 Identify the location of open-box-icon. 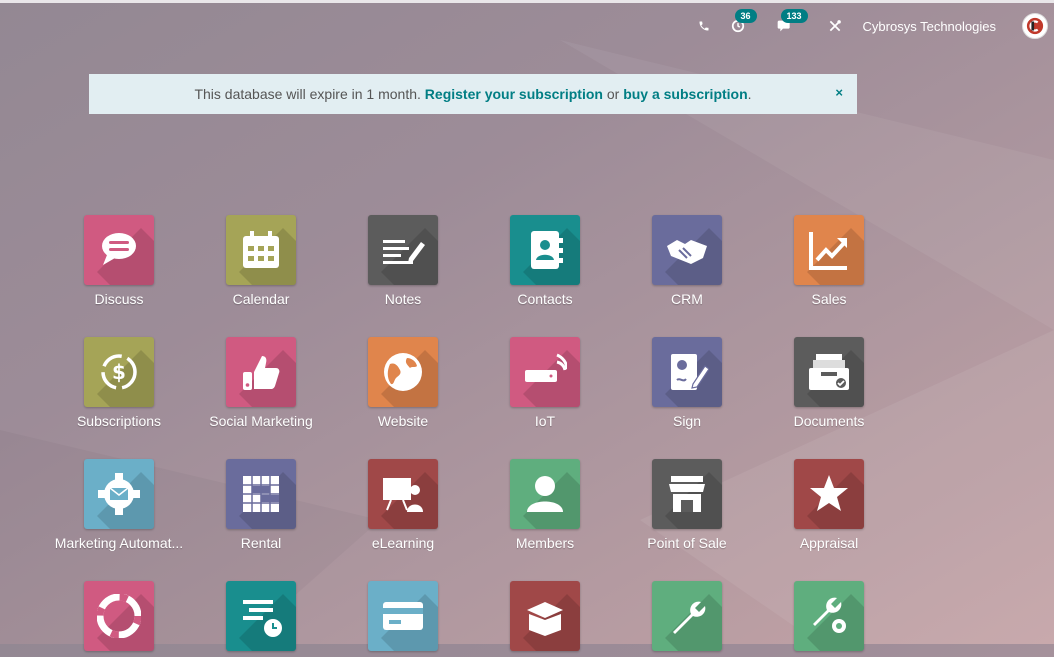
(545, 616).